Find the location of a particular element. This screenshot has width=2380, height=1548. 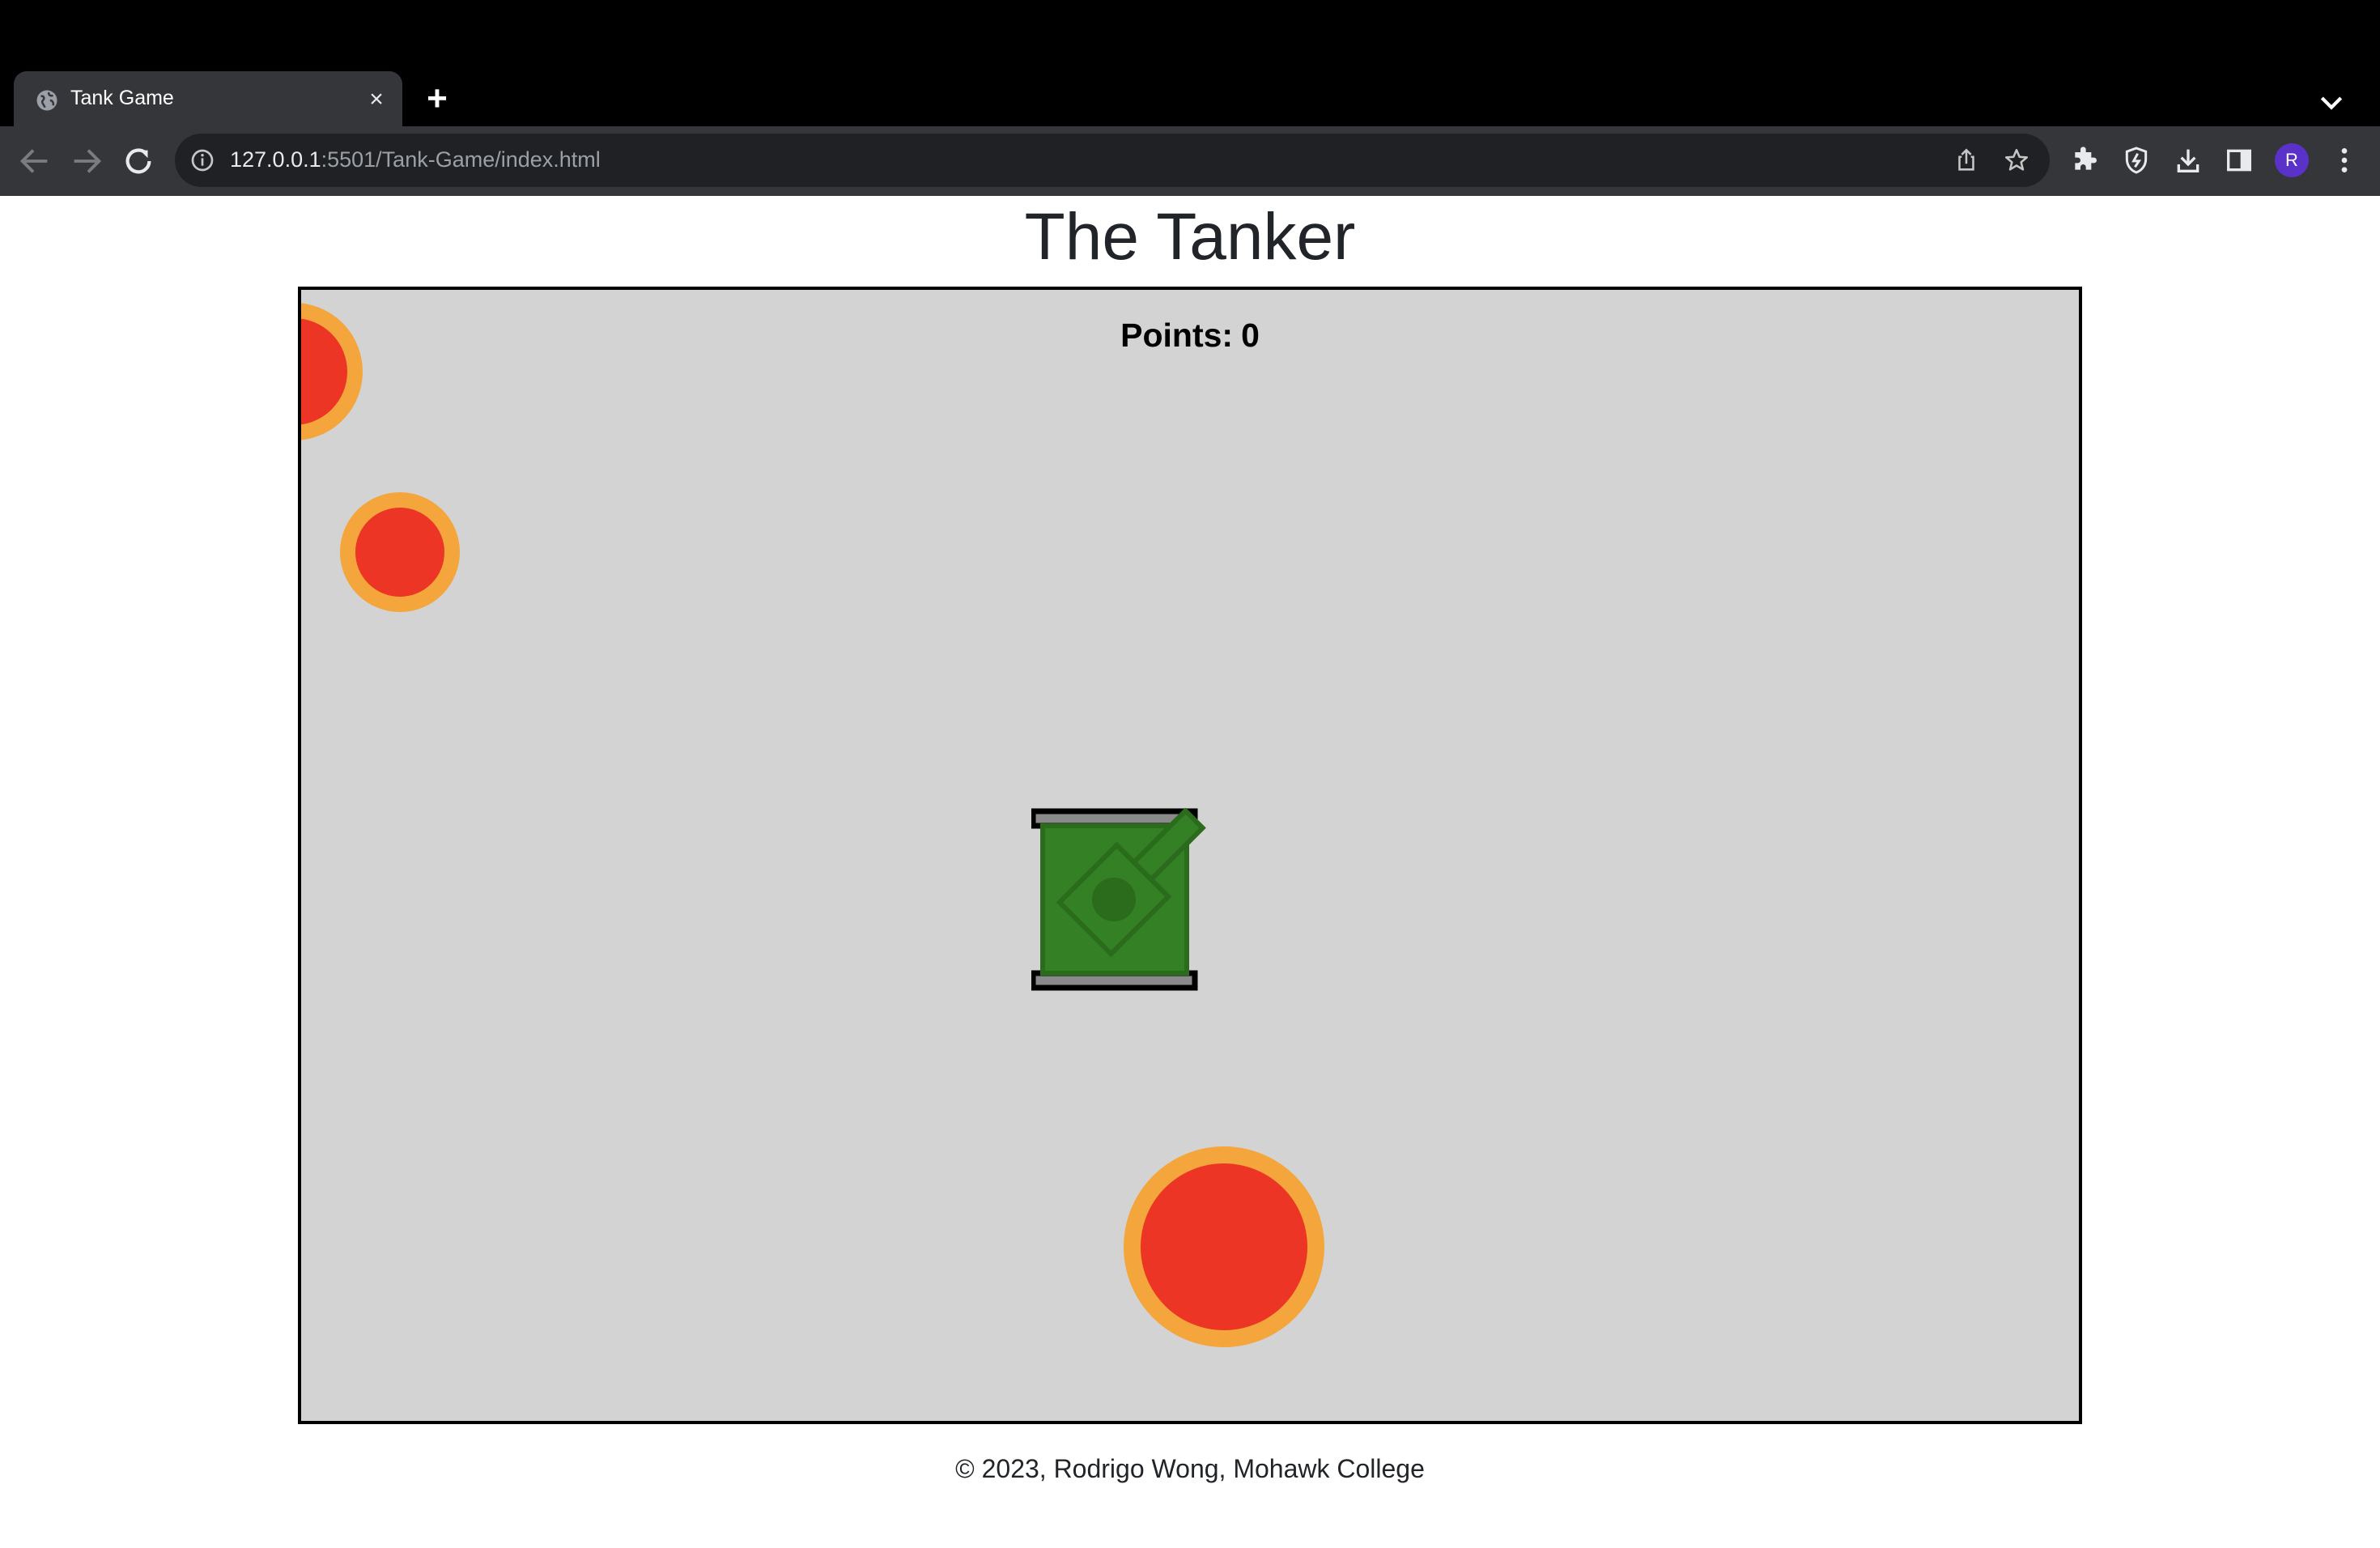

points-value: 0 is located at coordinates (1250, 336).